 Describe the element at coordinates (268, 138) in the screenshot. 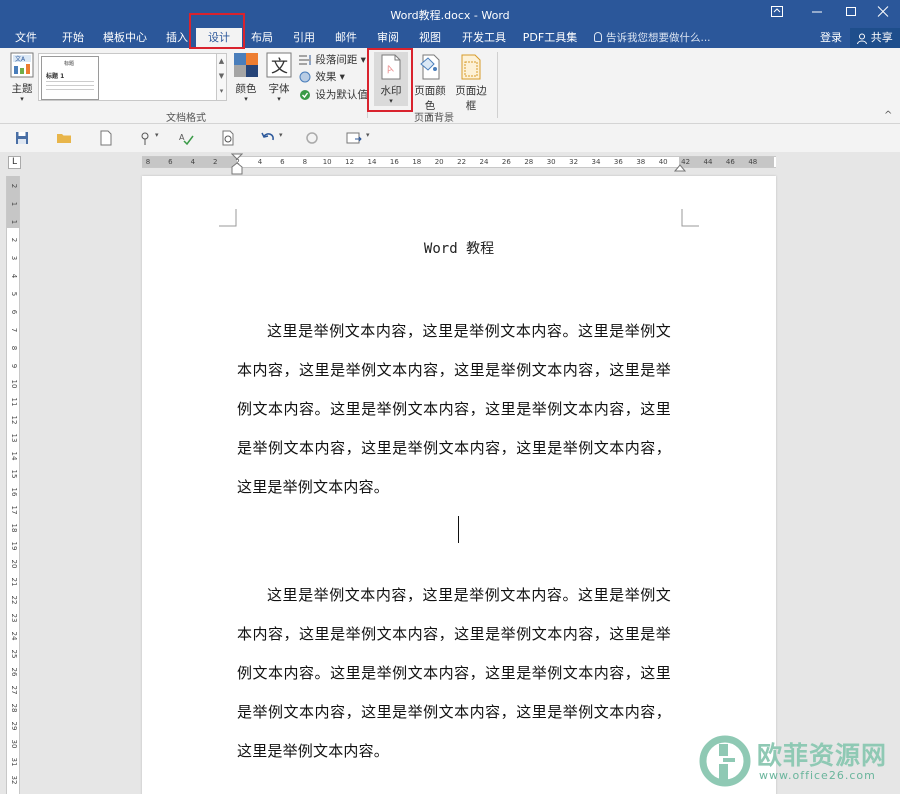

I see `undo-icon` at that location.